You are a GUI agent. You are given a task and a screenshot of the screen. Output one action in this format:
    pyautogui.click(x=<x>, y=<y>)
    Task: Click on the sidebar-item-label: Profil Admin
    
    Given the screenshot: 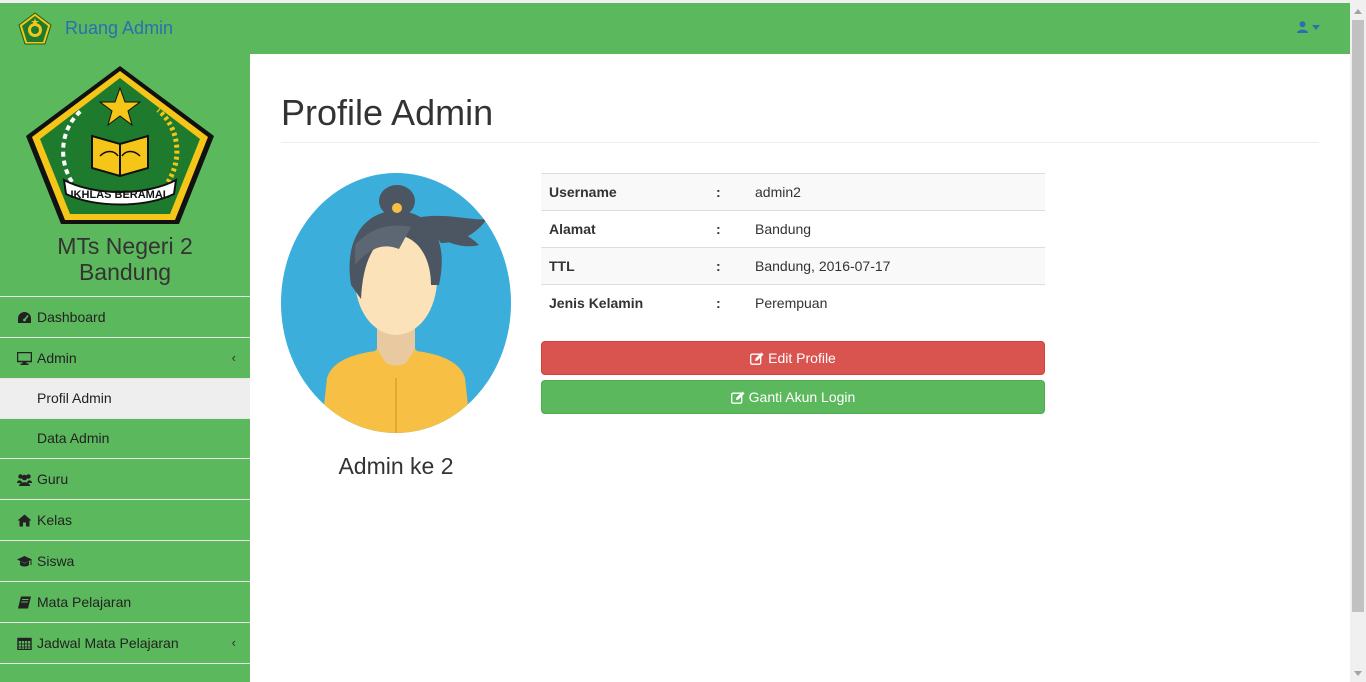 What is the action you would take?
    pyautogui.click(x=74, y=398)
    